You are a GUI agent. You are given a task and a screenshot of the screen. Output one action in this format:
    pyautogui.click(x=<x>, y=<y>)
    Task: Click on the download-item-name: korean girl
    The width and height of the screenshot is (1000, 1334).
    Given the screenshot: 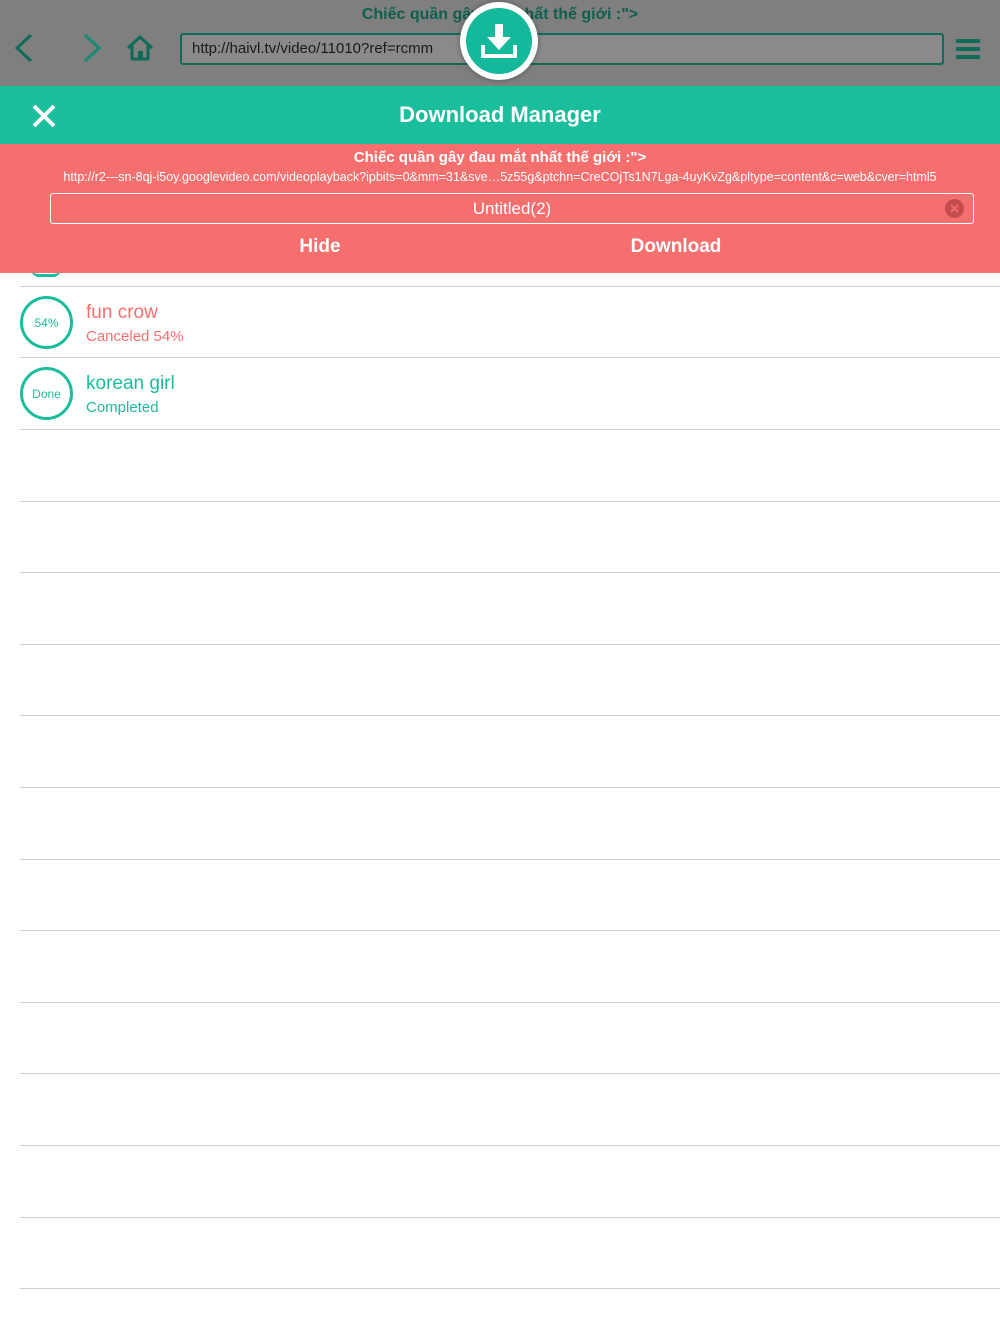 What is the action you would take?
    pyautogui.click(x=130, y=383)
    